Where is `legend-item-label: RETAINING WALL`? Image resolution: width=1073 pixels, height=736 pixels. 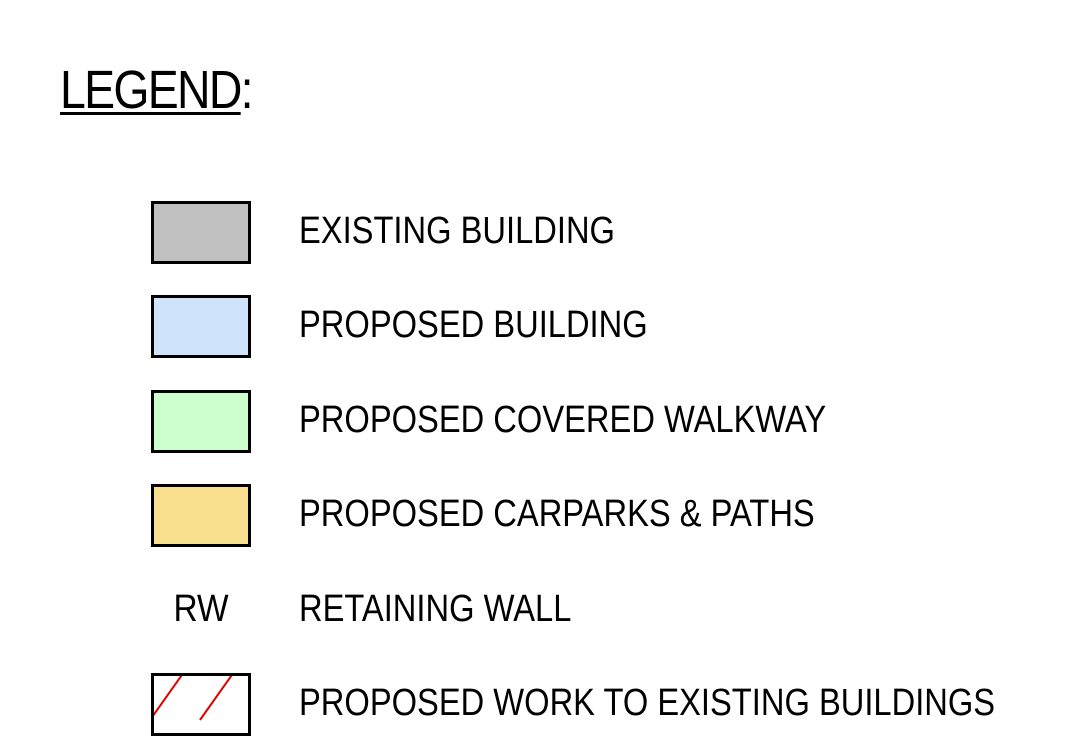 legend-item-label: RETAINING WALL is located at coordinates (435, 609).